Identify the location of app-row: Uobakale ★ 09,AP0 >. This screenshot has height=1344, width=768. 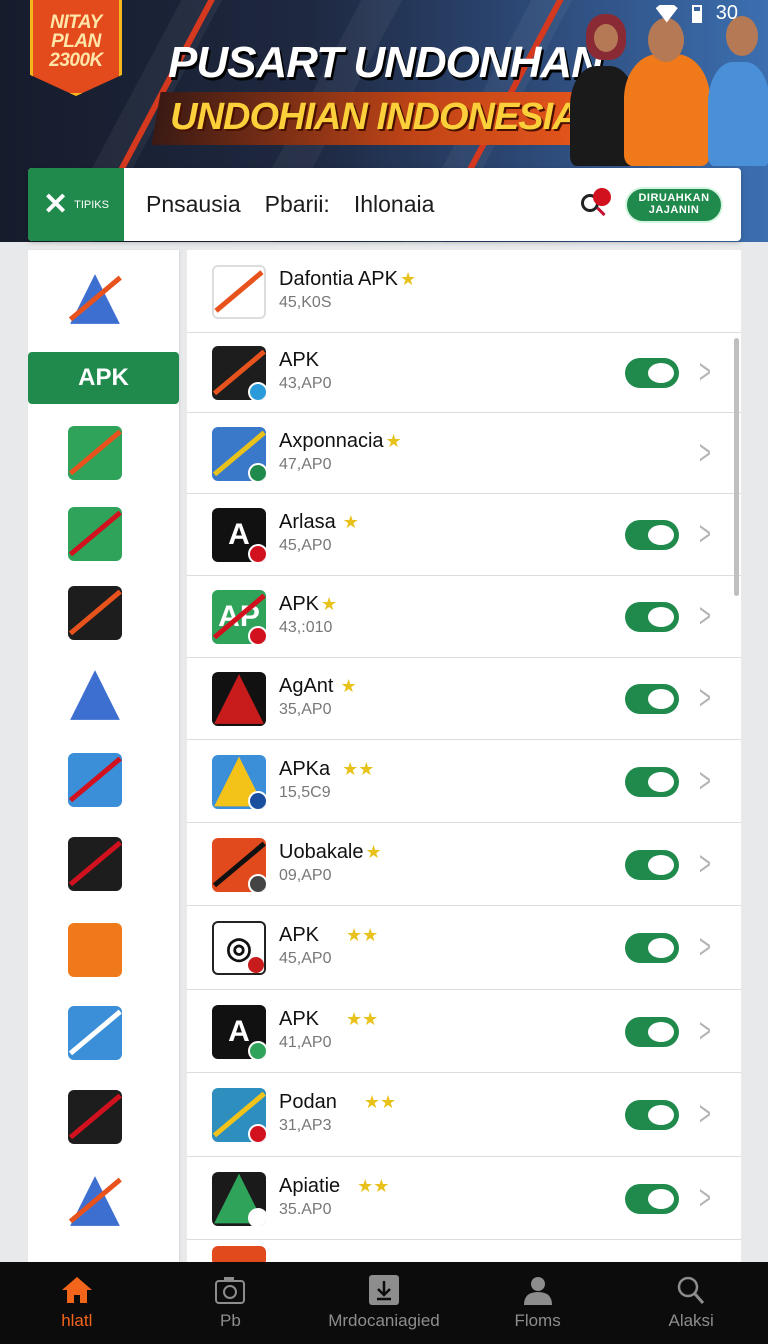
(464, 864).